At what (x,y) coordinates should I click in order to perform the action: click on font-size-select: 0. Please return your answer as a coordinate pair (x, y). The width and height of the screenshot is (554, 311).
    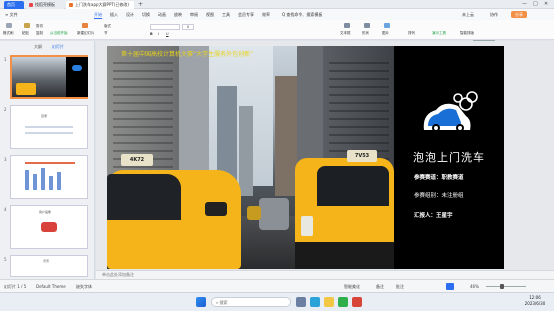
    Looking at the image, I should click on (188, 27).